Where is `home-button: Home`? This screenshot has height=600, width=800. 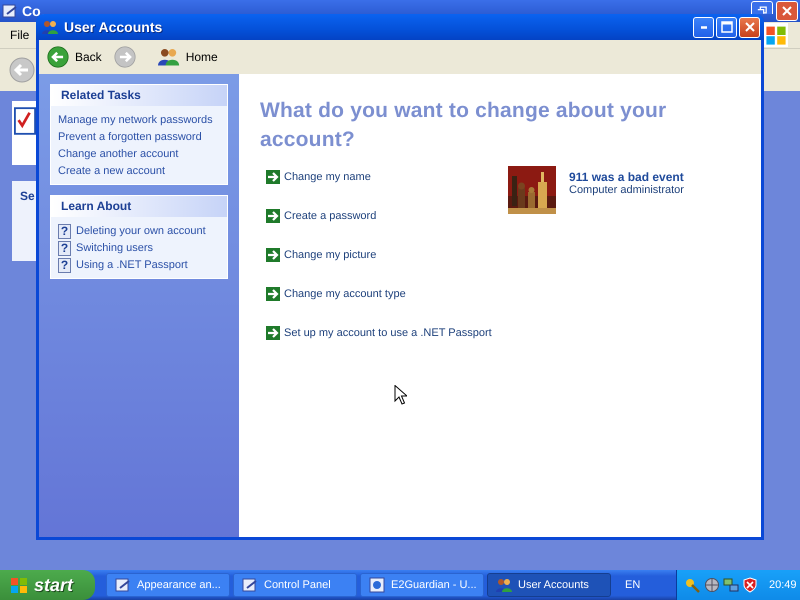
home-button: Home is located at coordinates (188, 57).